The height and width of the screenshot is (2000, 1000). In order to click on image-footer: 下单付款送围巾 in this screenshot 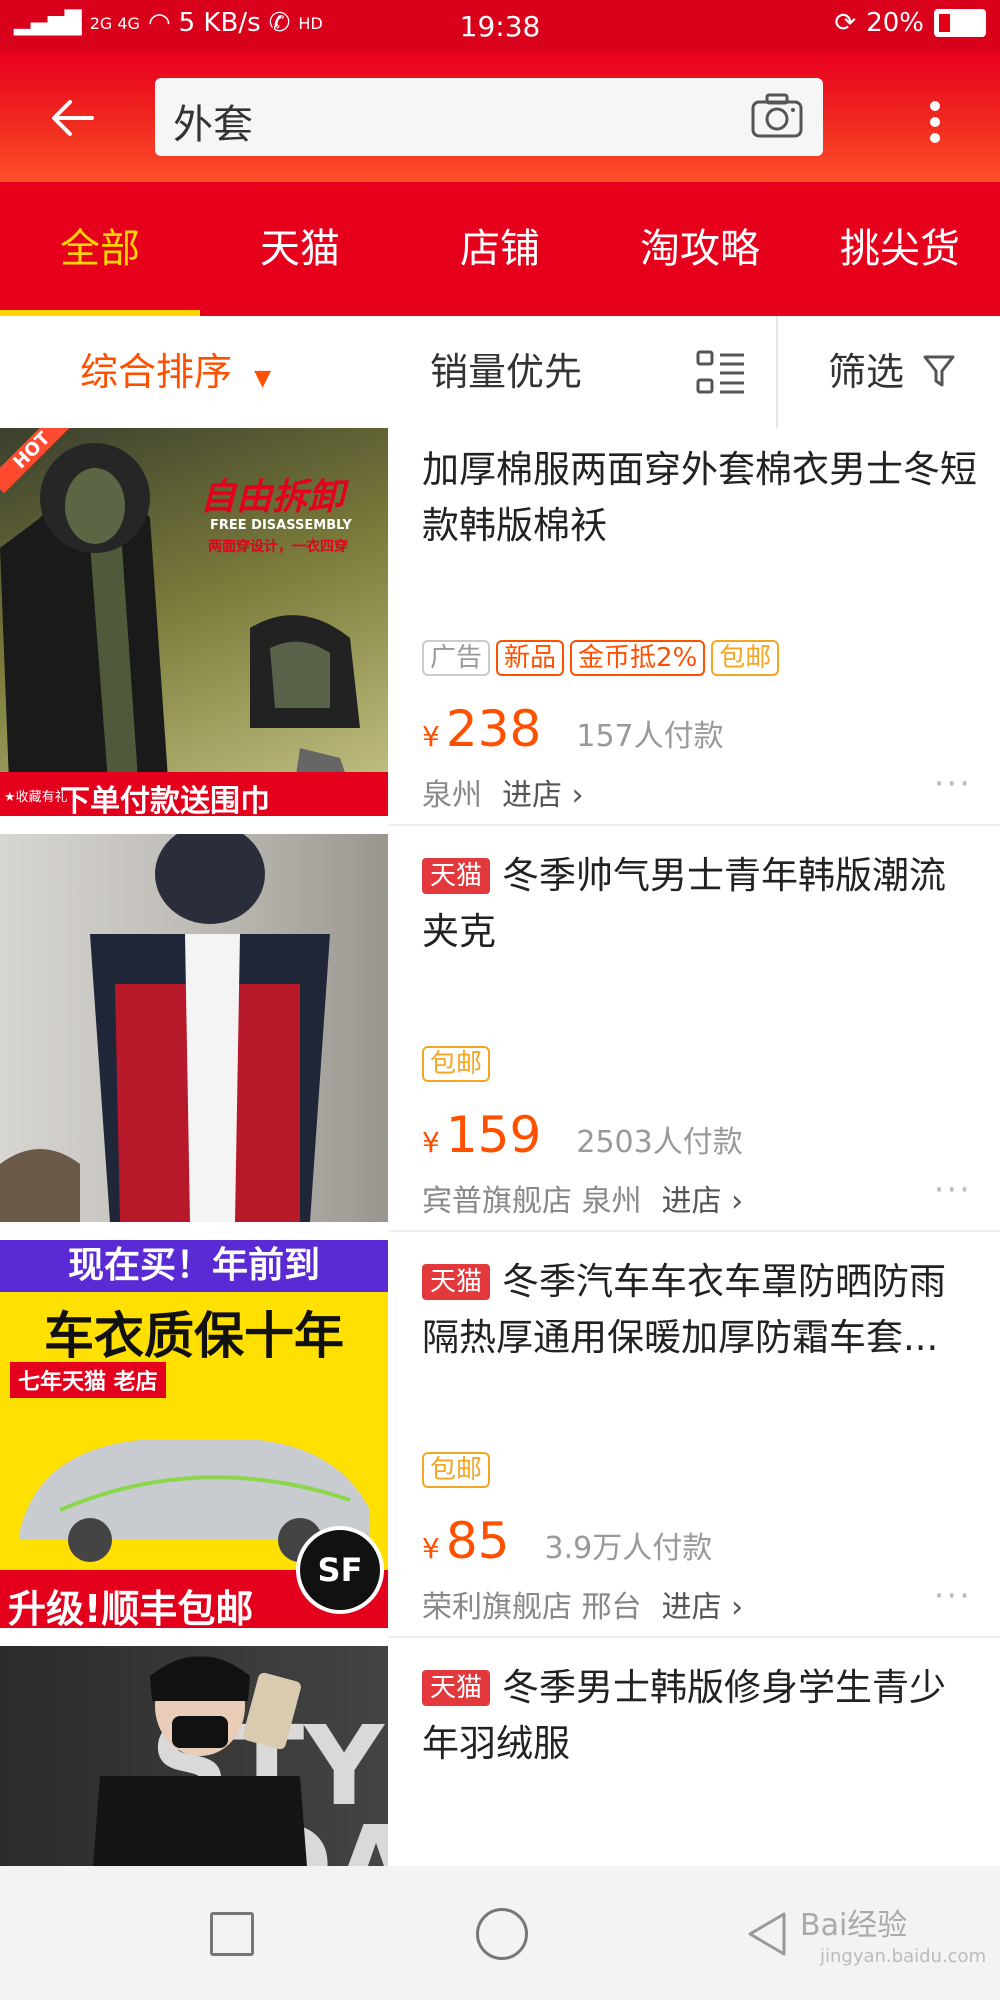, I will do `click(165, 800)`.